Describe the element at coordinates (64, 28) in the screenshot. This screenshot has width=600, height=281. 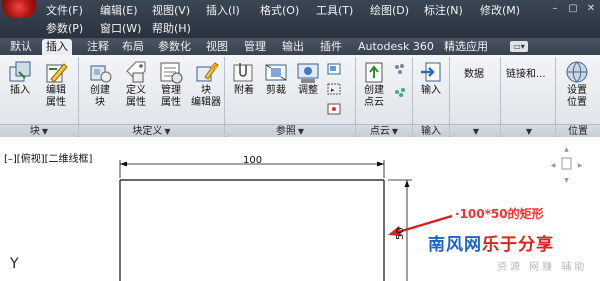
I see `menu-params: 参数(P)` at that location.